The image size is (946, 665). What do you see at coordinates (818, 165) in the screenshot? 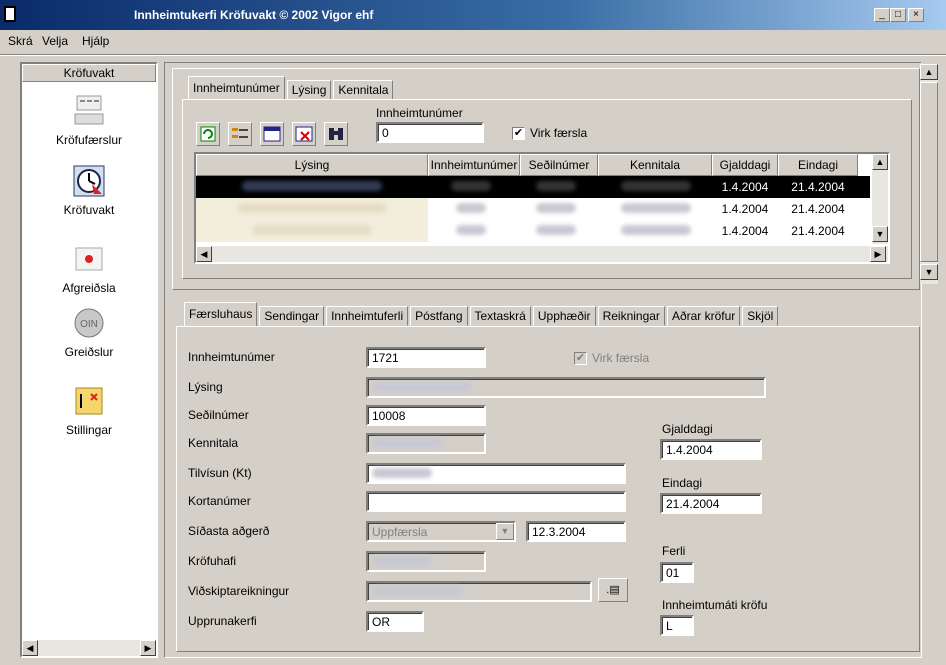
I see `column-header-eindagi: Eindagi` at bounding box center [818, 165].